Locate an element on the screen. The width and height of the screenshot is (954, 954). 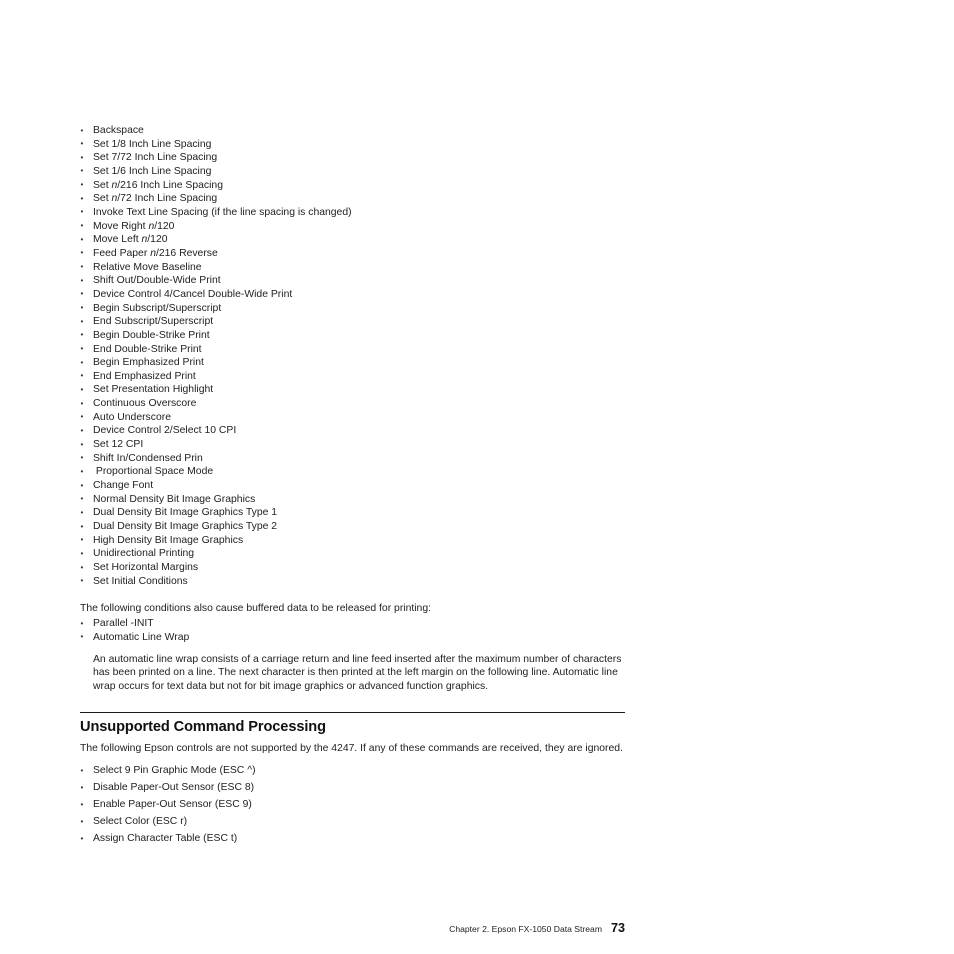
section-heading-unsupported-command-processing: Unsupported Command Processing is located at coordinates (203, 727).